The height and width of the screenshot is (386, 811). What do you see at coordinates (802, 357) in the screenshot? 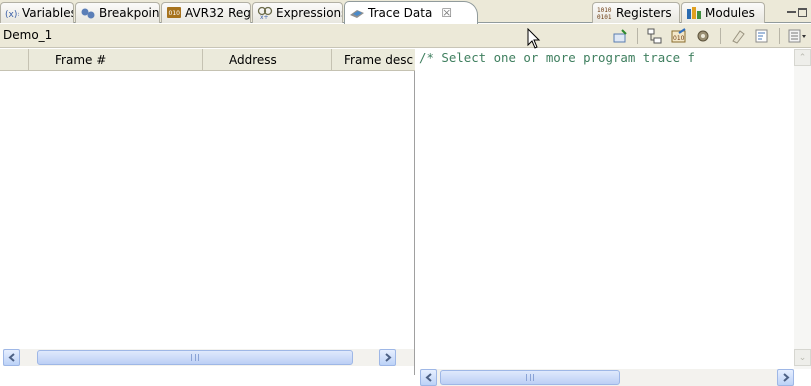
I see `scroll-down-button: ⌄` at bounding box center [802, 357].